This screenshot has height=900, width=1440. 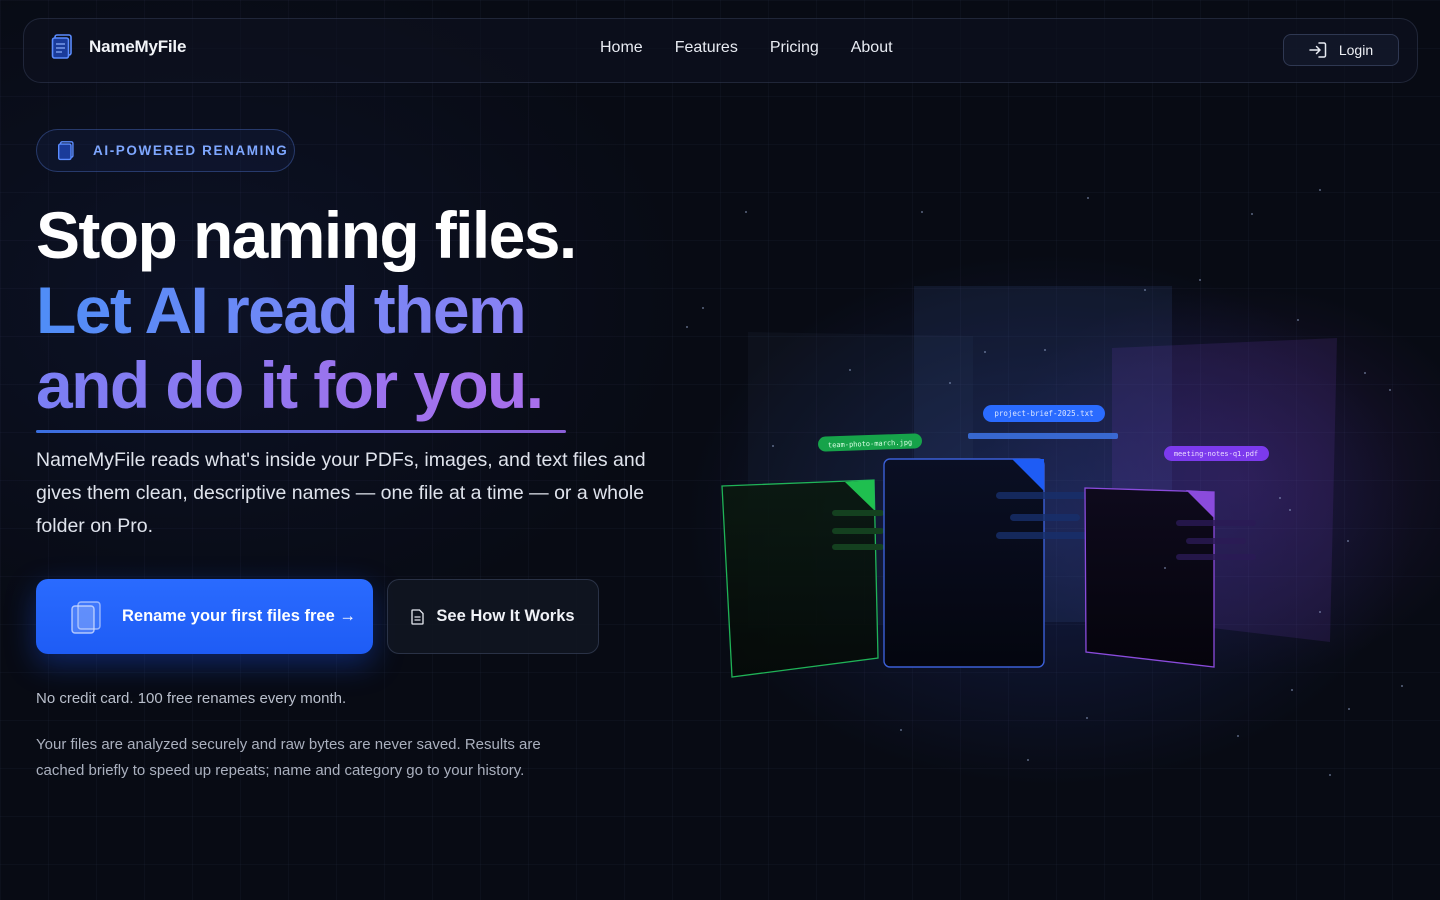 What do you see at coordinates (239, 616) in the screenshot?
I see `rename-free-label: Rename your first files free →` at bounding box center [239, 616].